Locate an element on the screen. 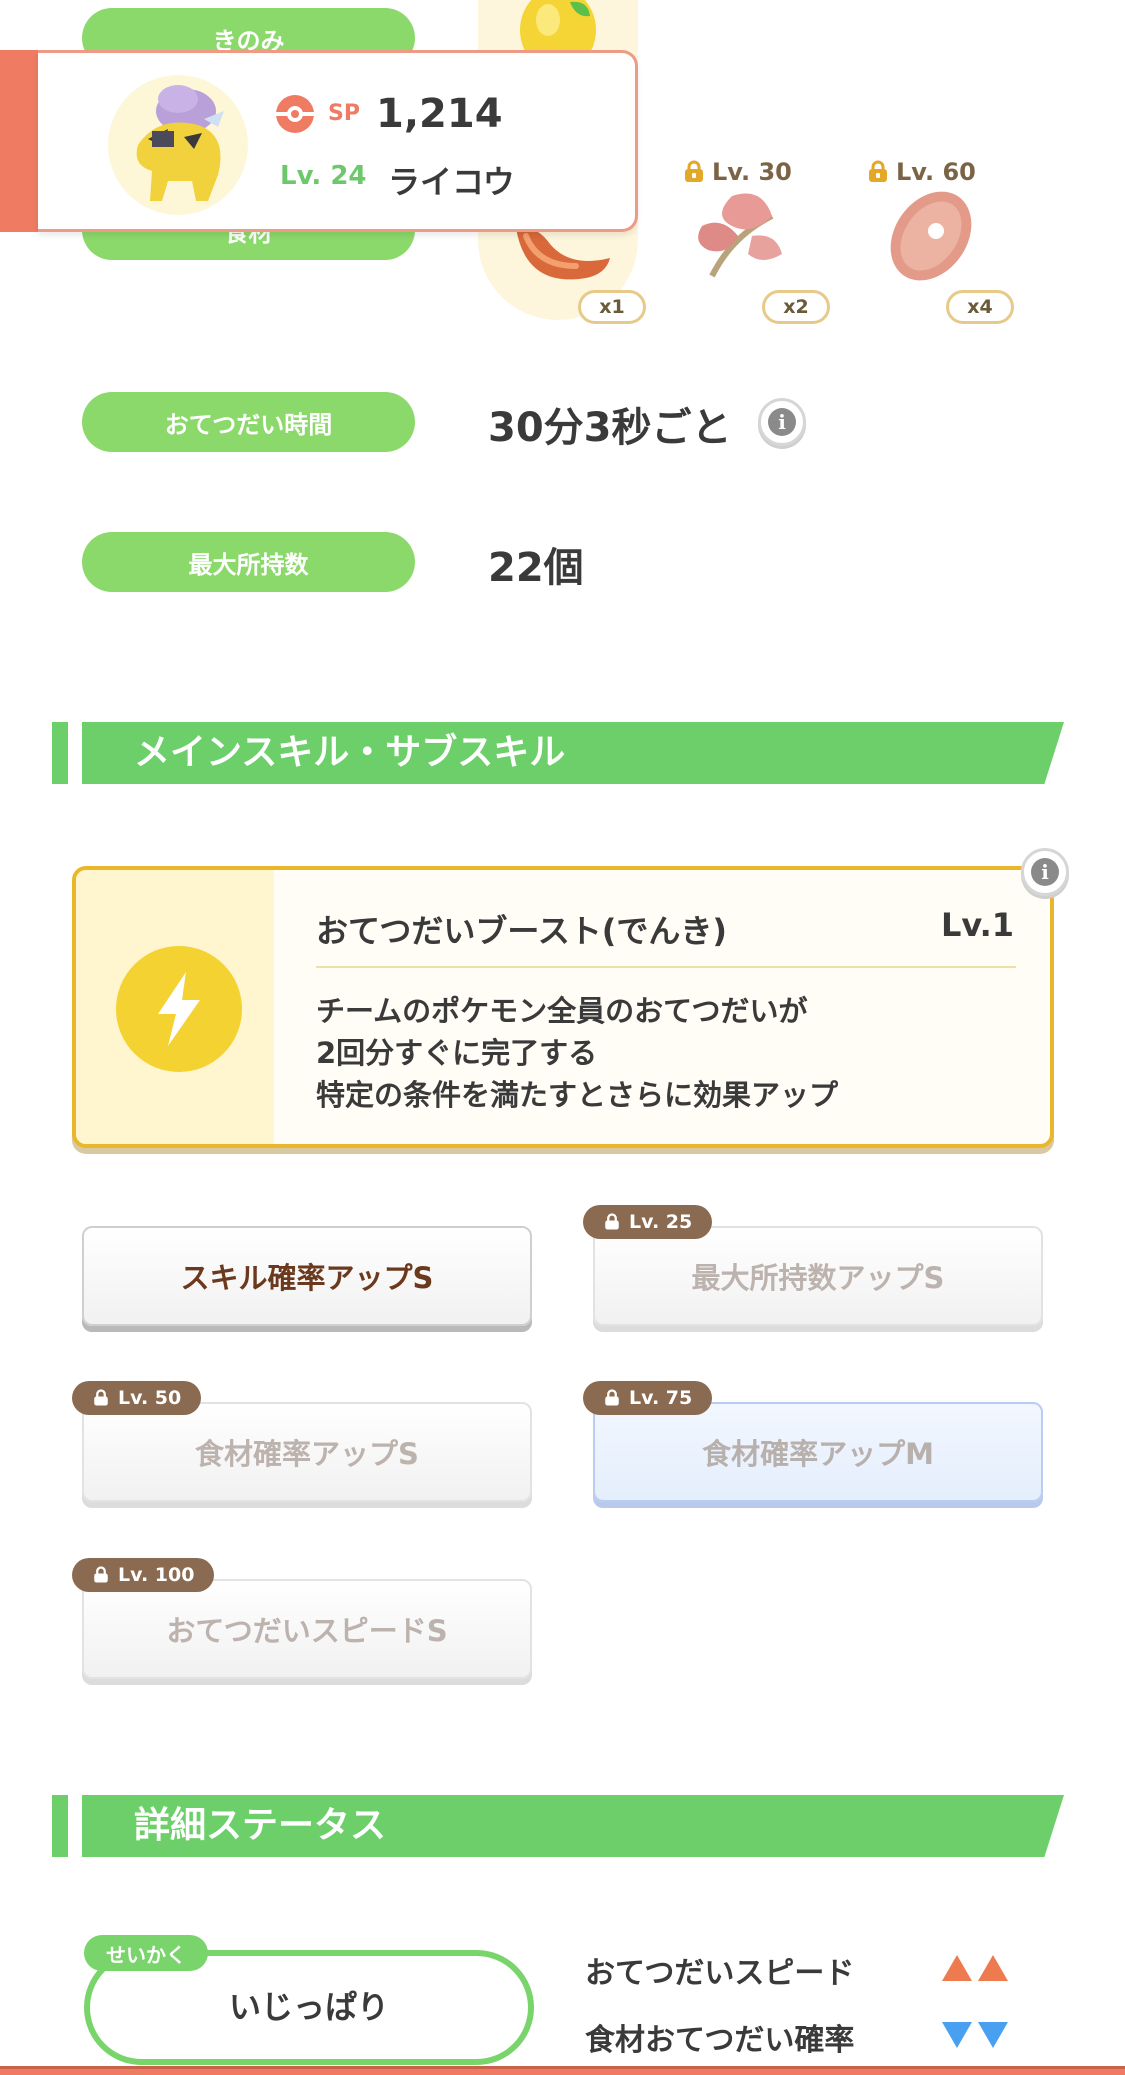 This screenshot has width=1125, height=2075. sub-skill-2-lock-tag: Lv. 25 is located at coordinates (648, 1222).